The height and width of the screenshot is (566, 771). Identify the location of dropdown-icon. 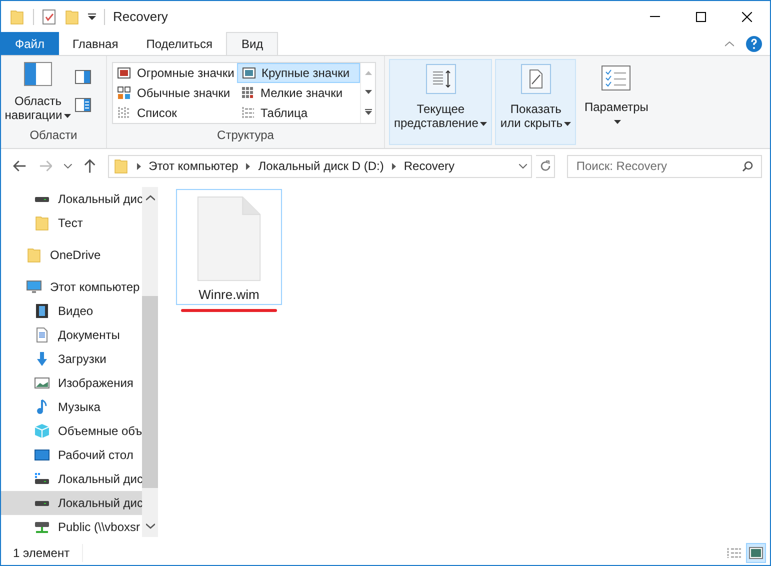
(522, 166).